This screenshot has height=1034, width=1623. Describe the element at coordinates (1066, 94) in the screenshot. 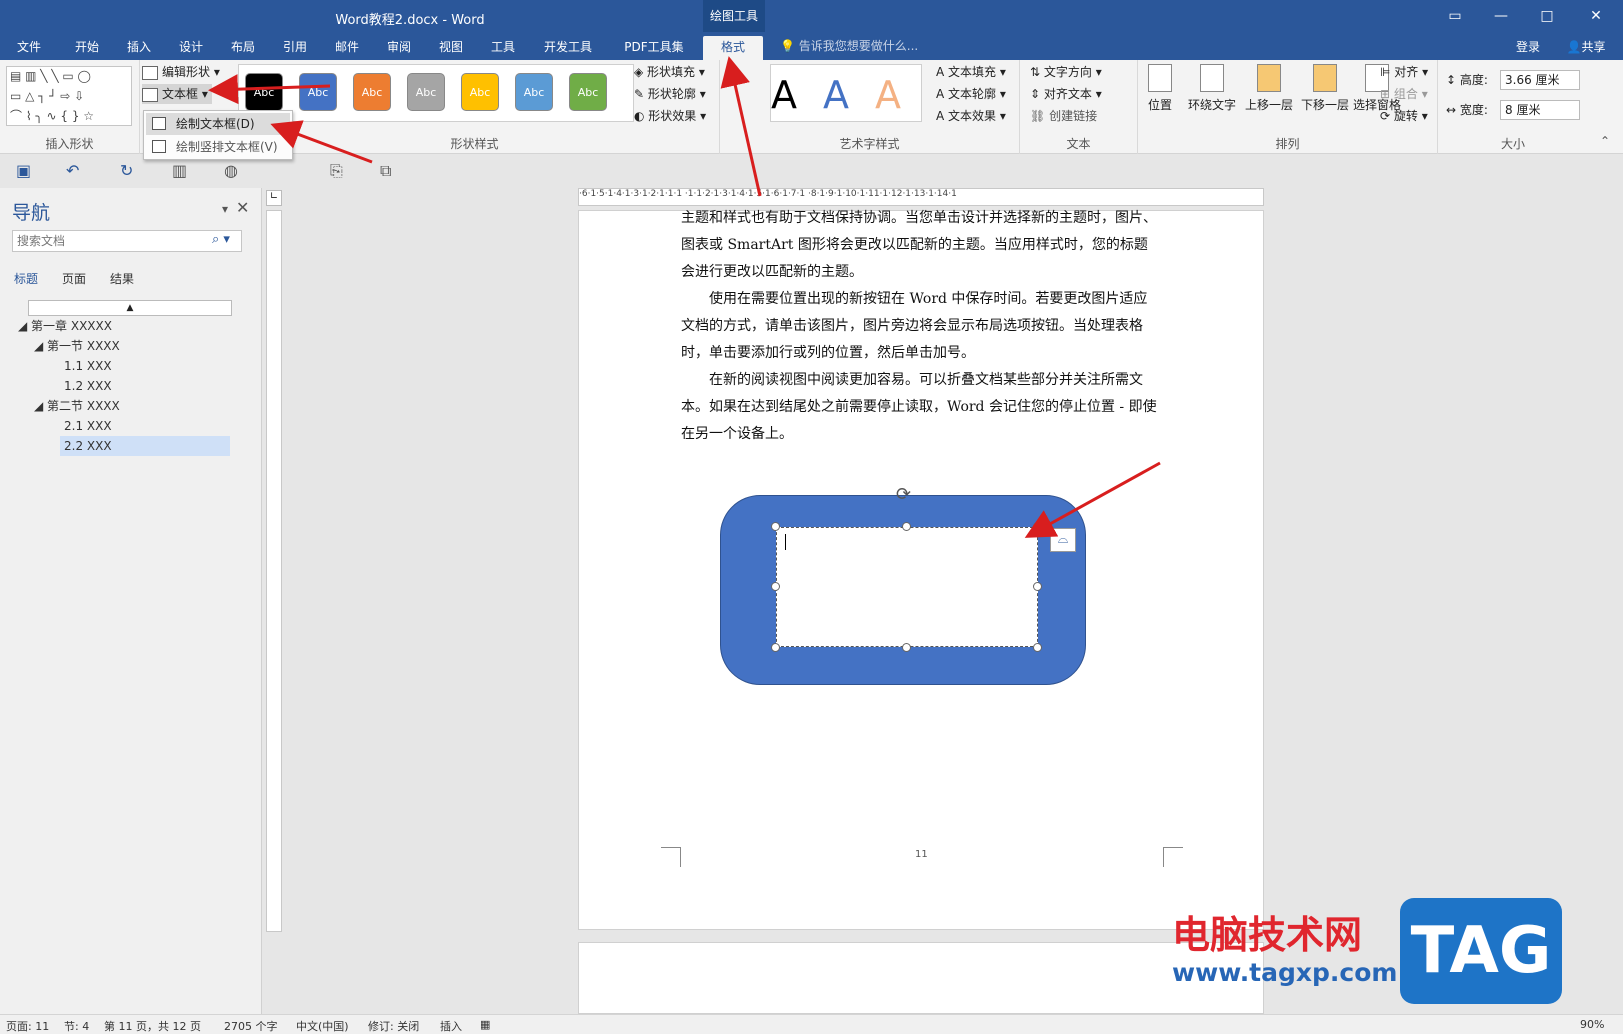

I see `align-text-button: ⇕ 对齐文本 ▾` at that location.